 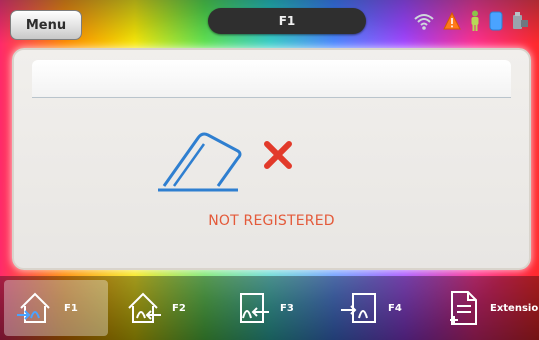 I want to click on x-mark-icon, so click(x=278, y=157).